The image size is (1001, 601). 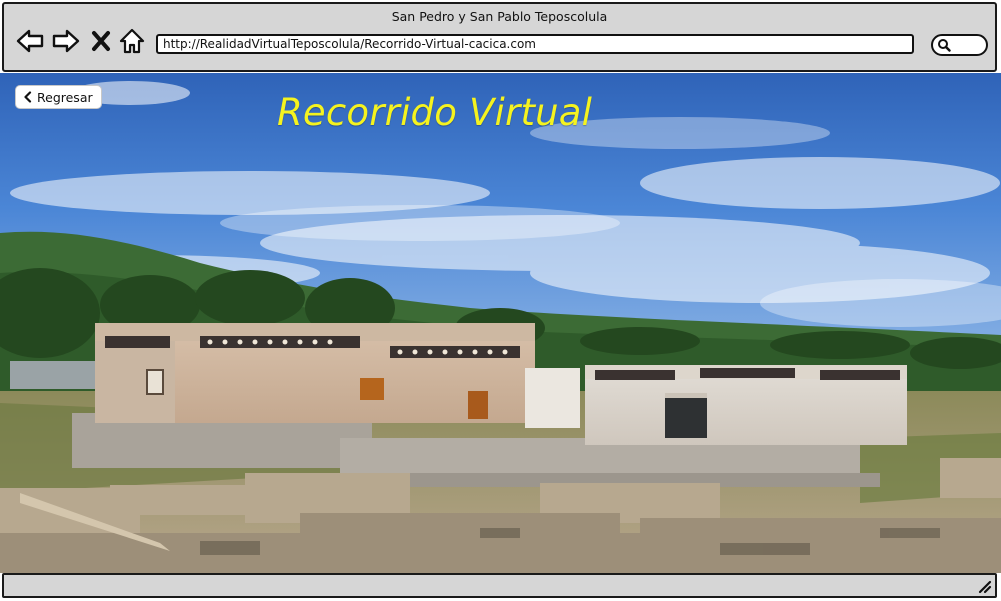 I want to click on page-title: Recorrido Virtual, so click(x=435, y=112).